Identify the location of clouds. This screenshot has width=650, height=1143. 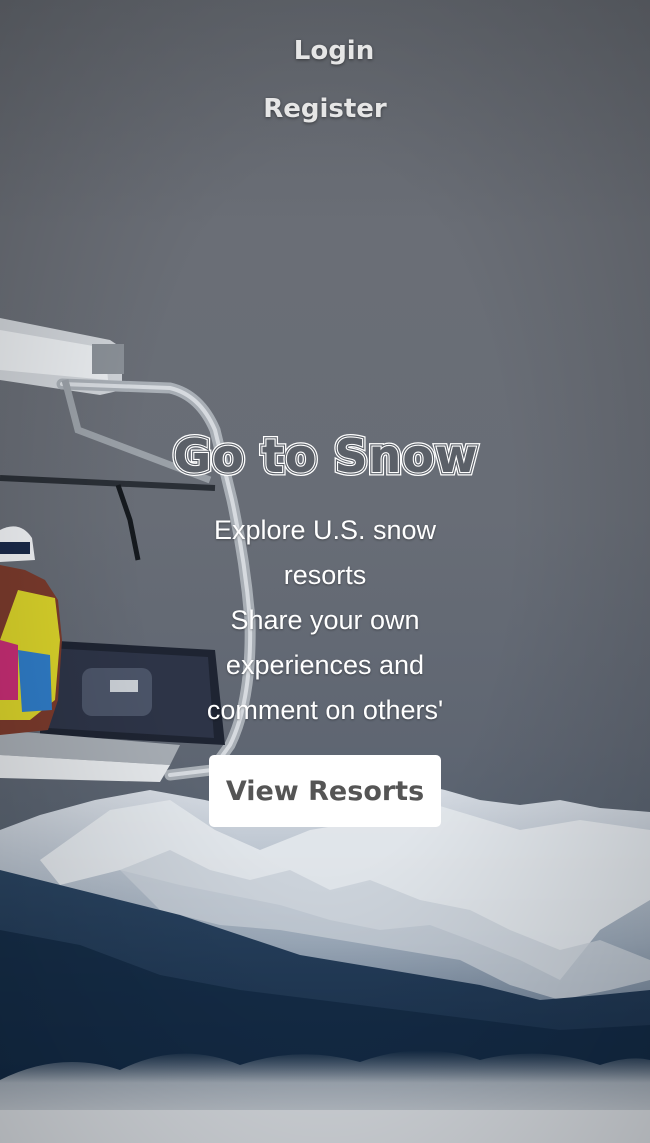
(325, 1096).